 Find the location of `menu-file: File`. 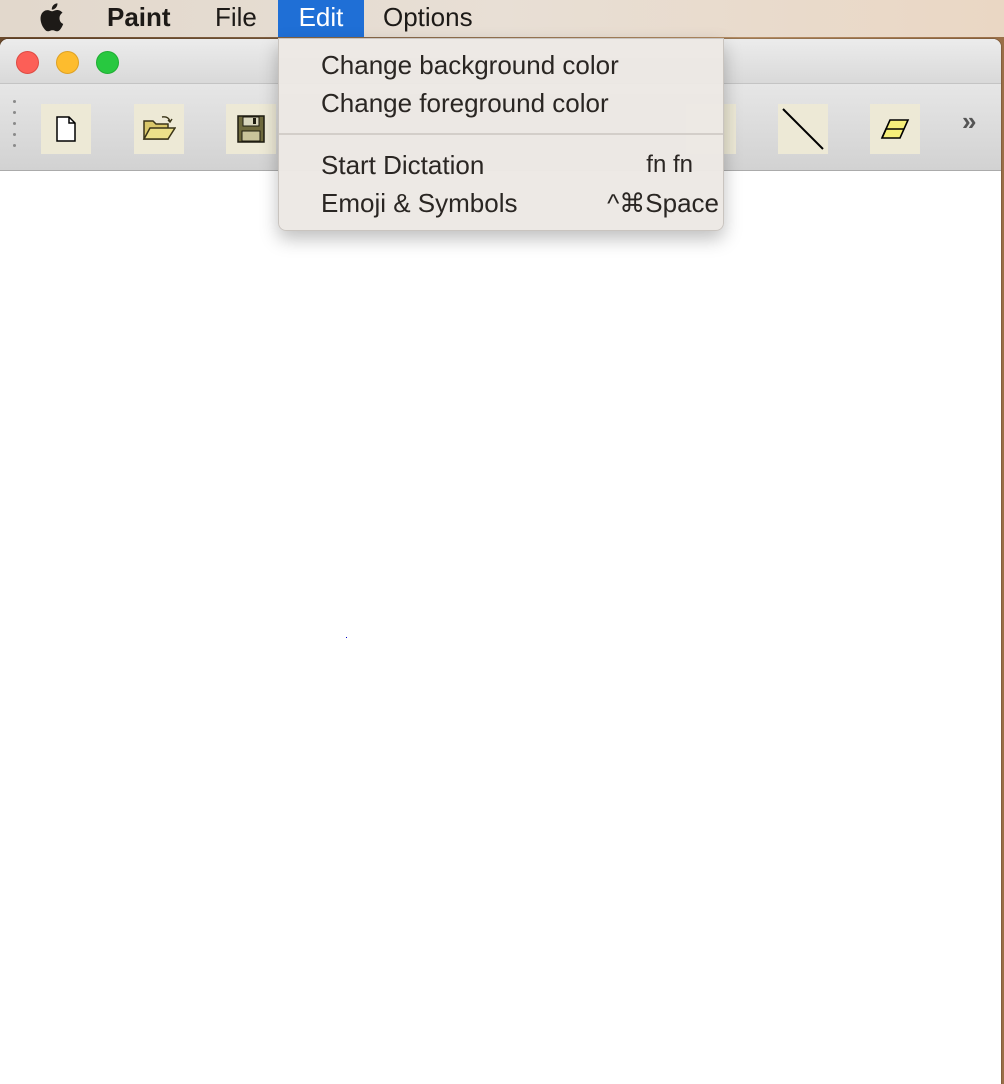

menu-file: File is located at coordinates (236, 18).